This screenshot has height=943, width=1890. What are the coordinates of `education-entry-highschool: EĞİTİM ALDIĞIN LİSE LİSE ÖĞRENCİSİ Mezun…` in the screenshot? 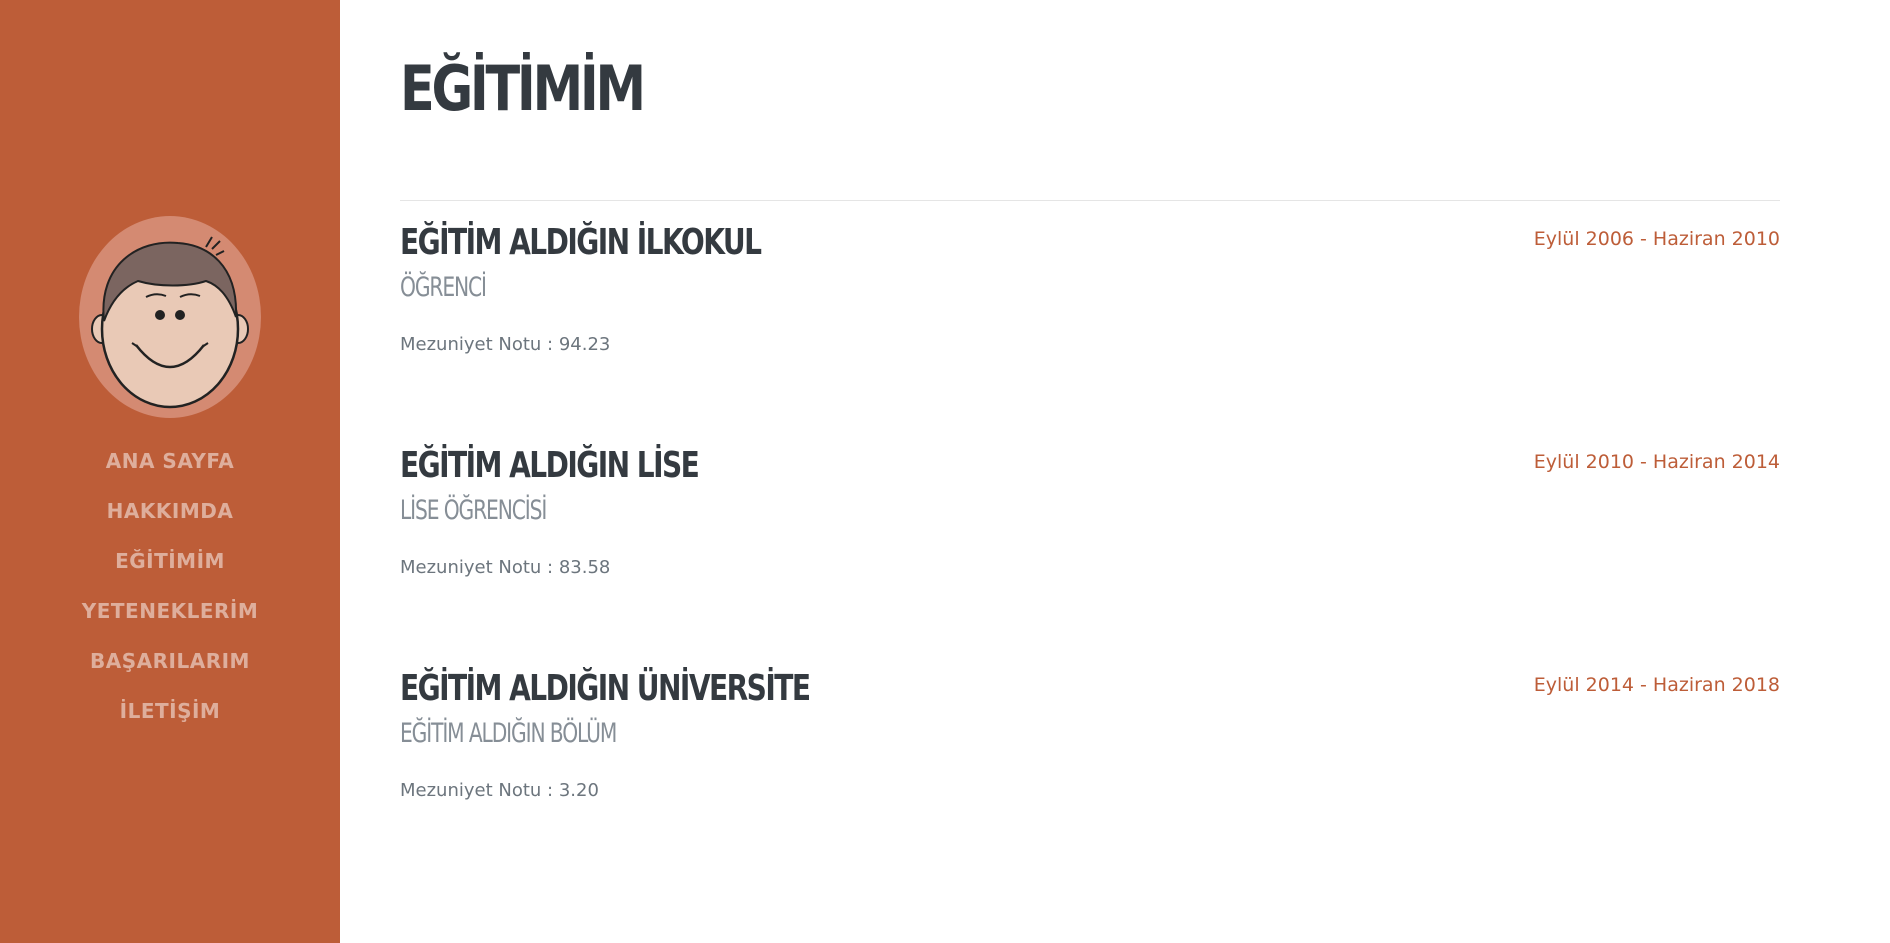 It's located at (1090, 530).